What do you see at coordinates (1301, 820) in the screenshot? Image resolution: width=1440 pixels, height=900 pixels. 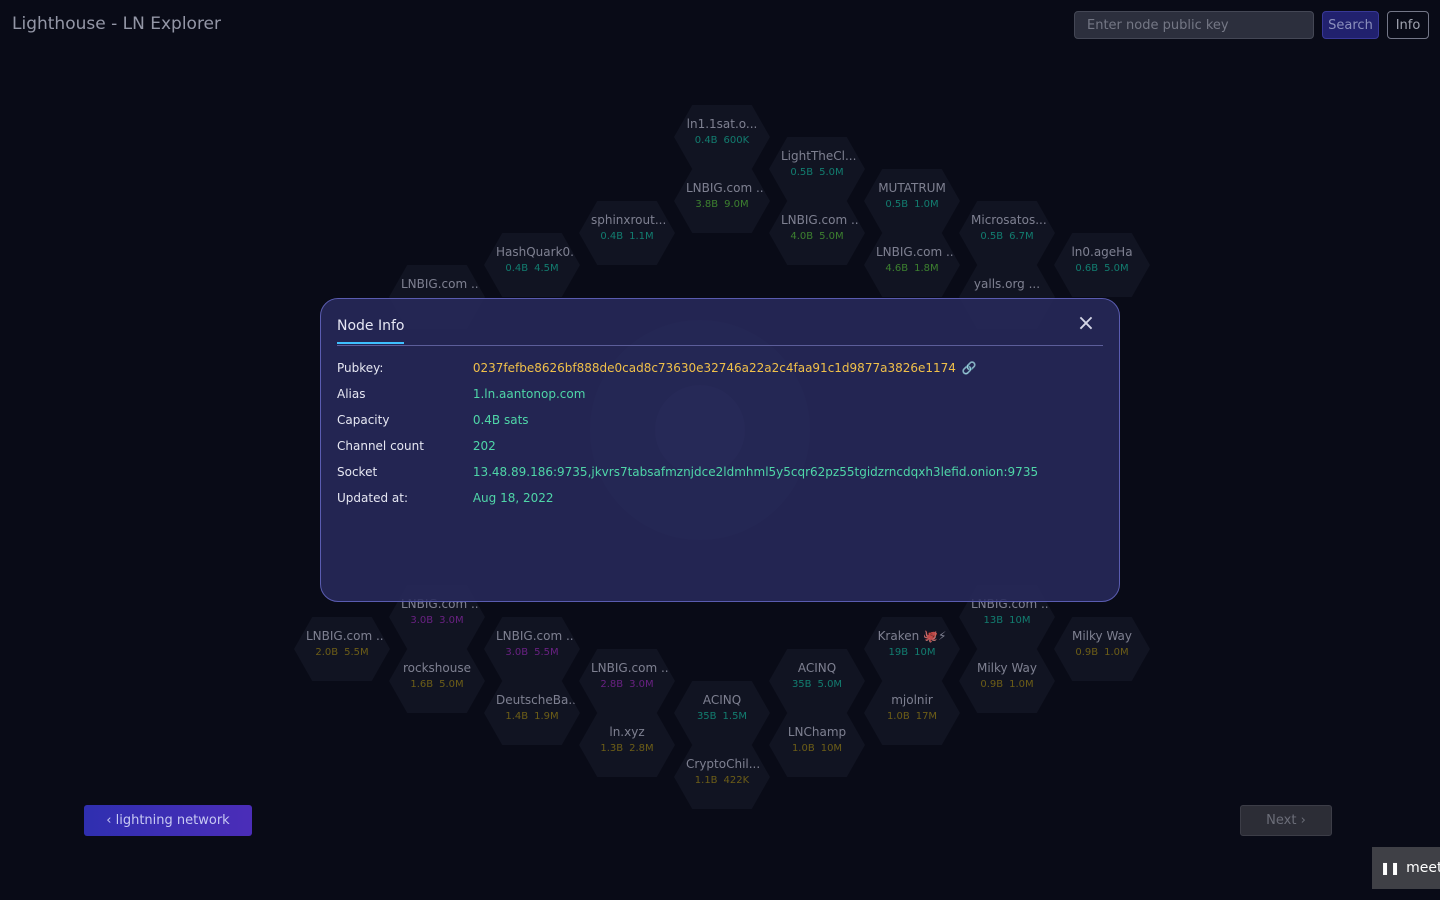 I see `chevron-right-icon: ›` at bounding box center [1301, 820].